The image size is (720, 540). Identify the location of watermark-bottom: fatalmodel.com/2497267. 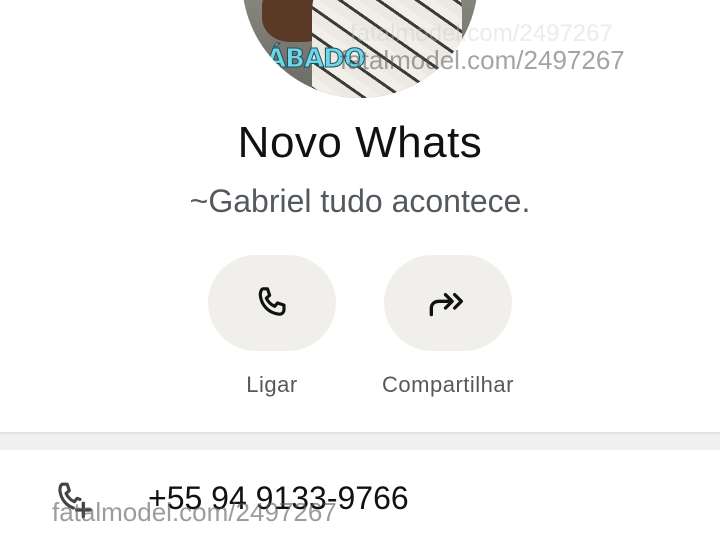
(194, 512).